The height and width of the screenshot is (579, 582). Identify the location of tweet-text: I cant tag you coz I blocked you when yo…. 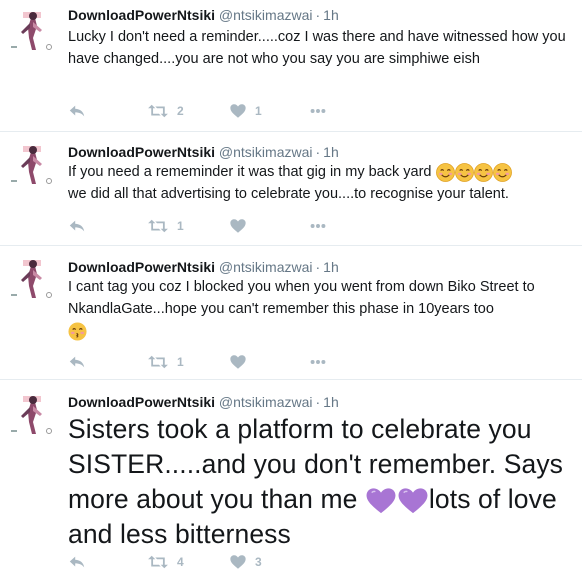
(320, 309).